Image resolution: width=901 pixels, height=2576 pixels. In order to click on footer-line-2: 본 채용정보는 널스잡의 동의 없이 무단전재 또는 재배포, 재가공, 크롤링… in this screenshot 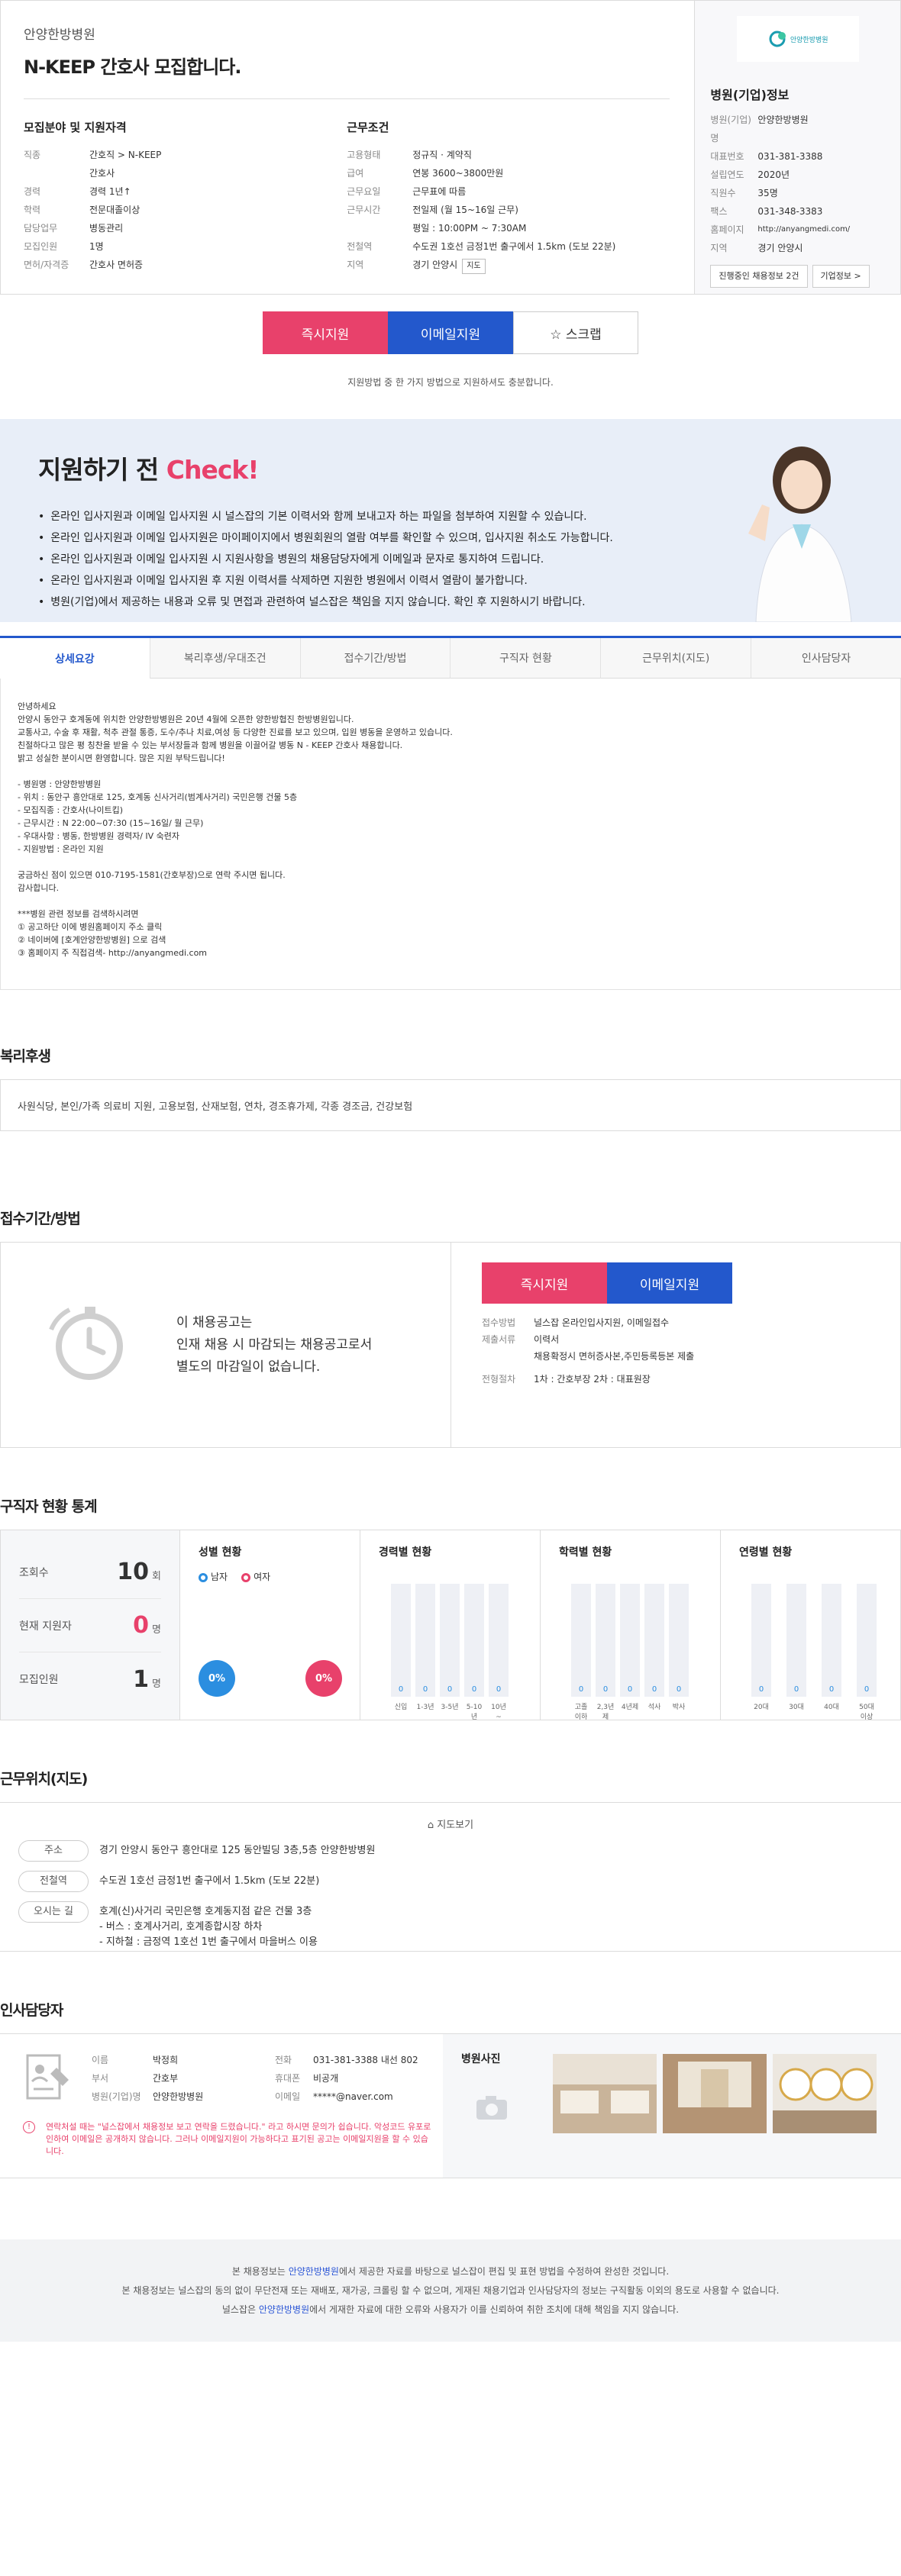, I will do `click(450, 2290)`.